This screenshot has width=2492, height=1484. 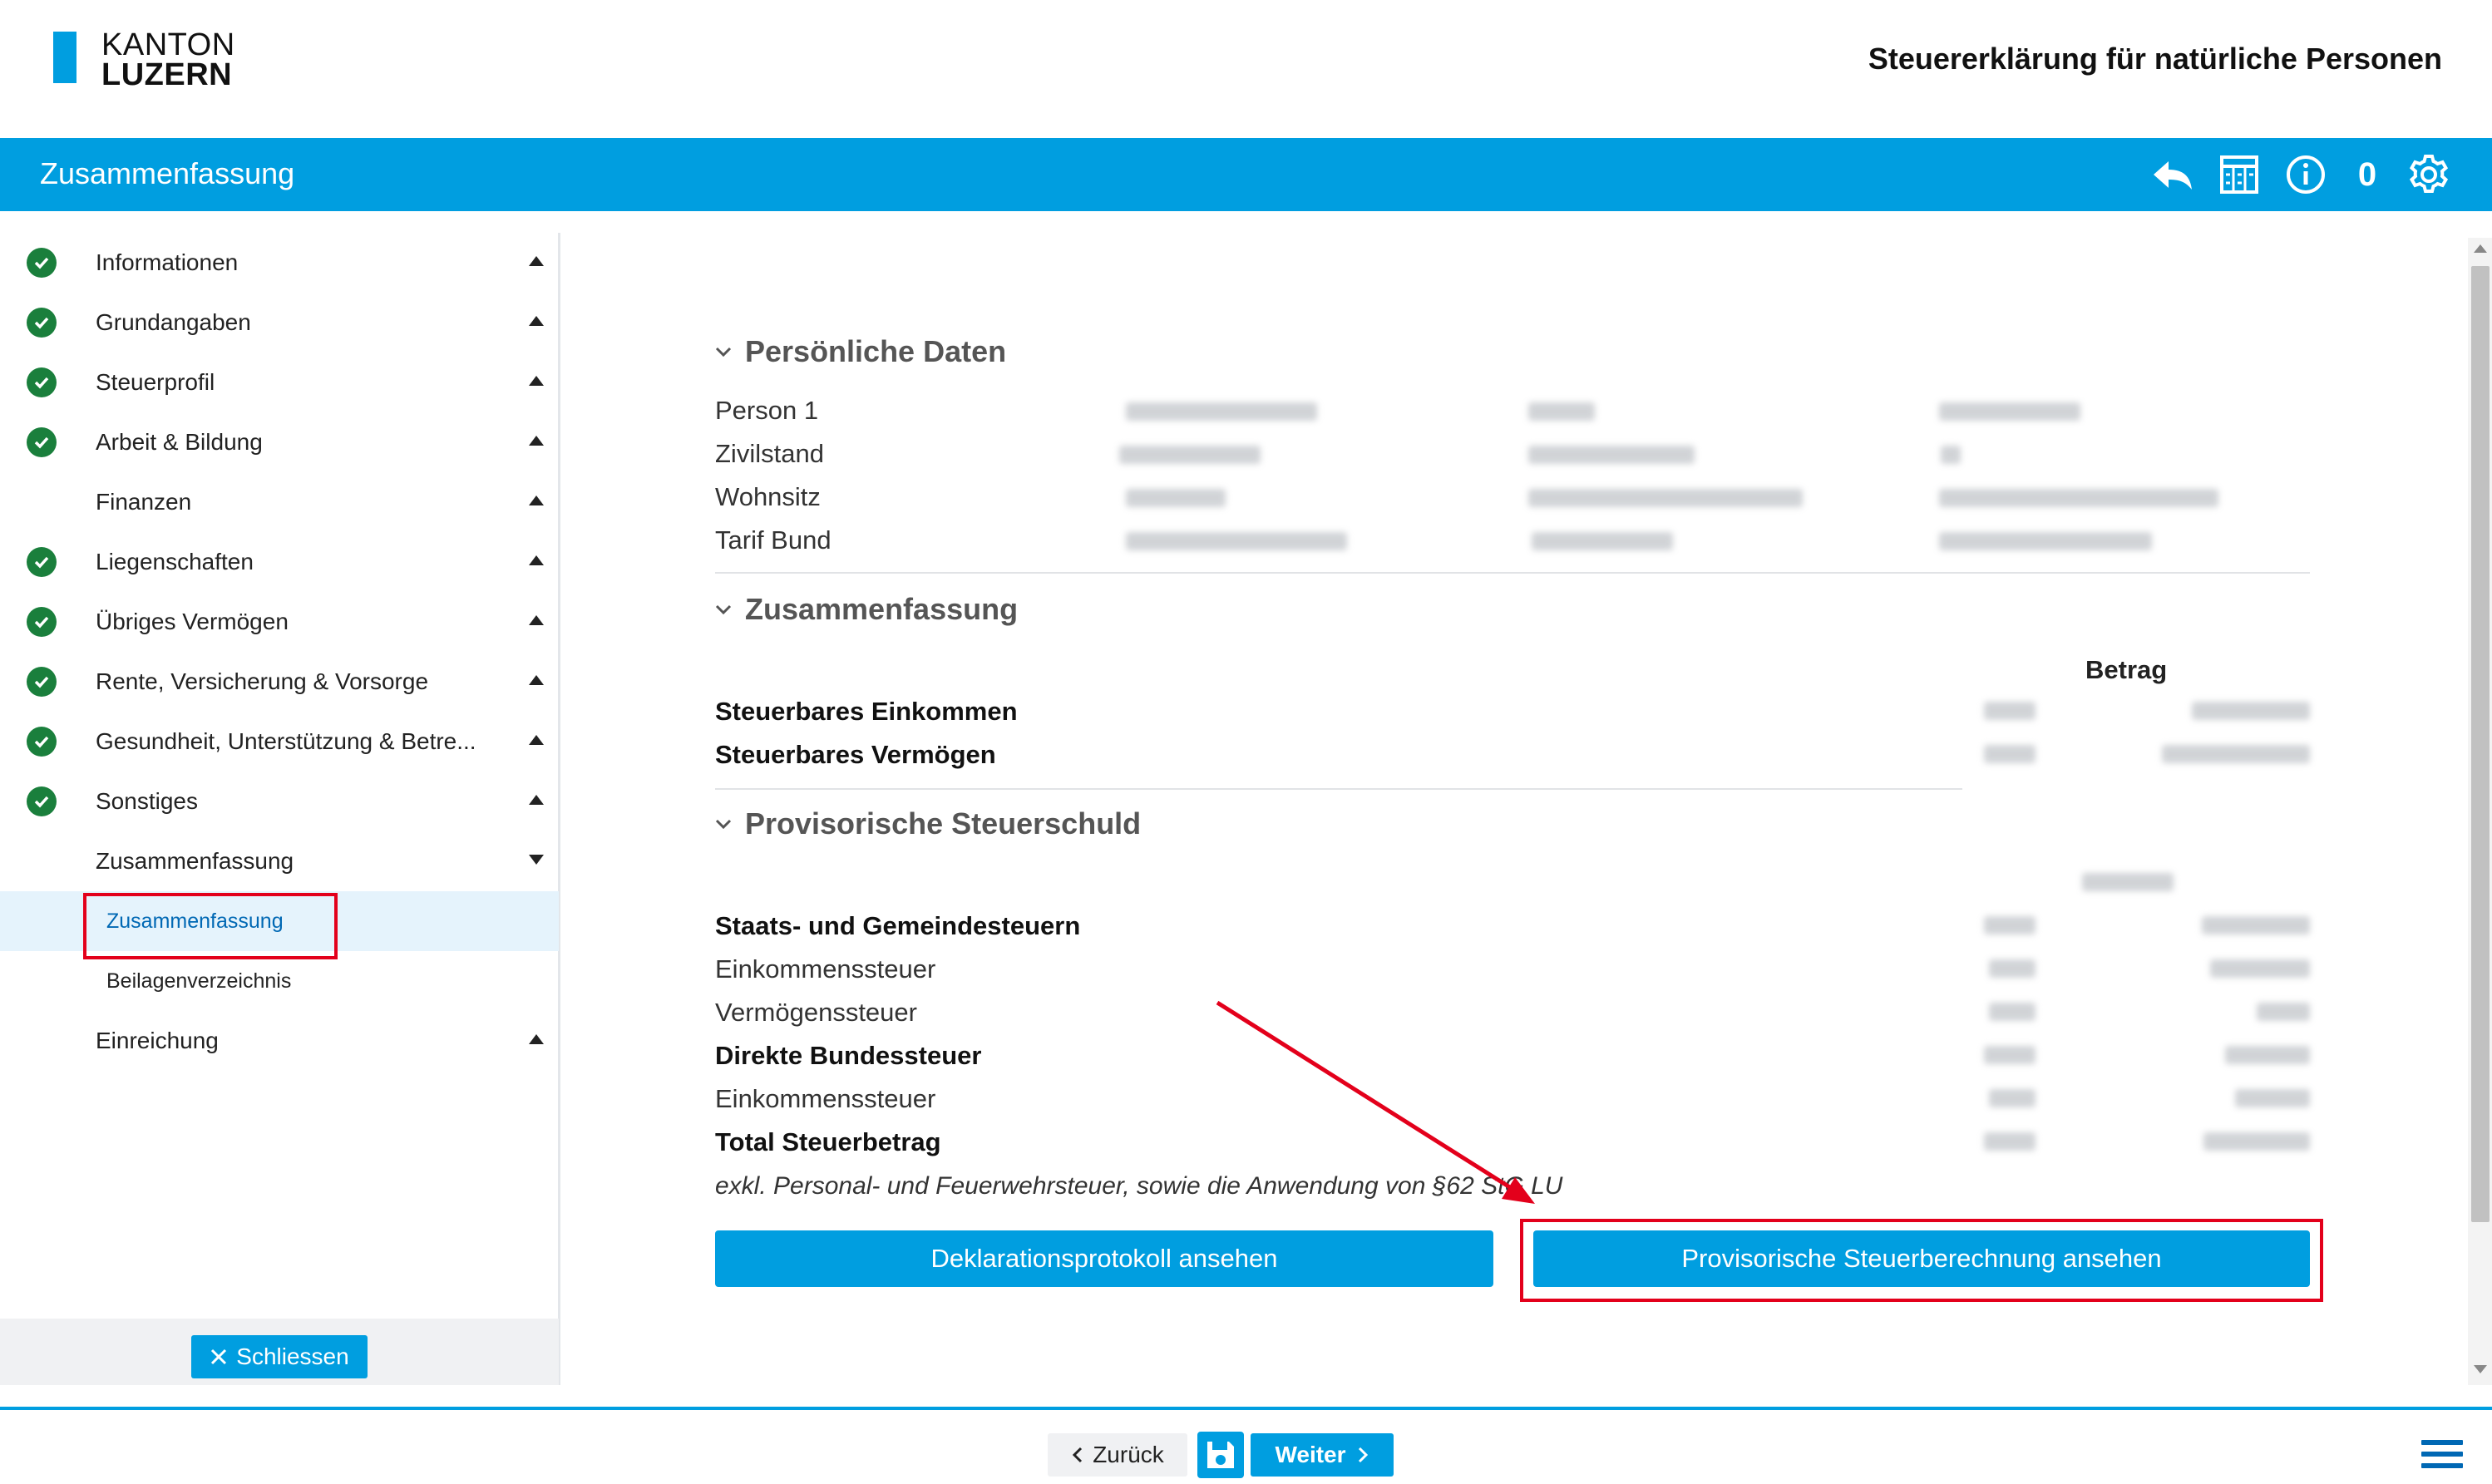 What do you see at coordinates (768, 496) in the screenshot?
I see `row-label-wohnsitz: Wohnsitz` at bounding box center [768, 496].